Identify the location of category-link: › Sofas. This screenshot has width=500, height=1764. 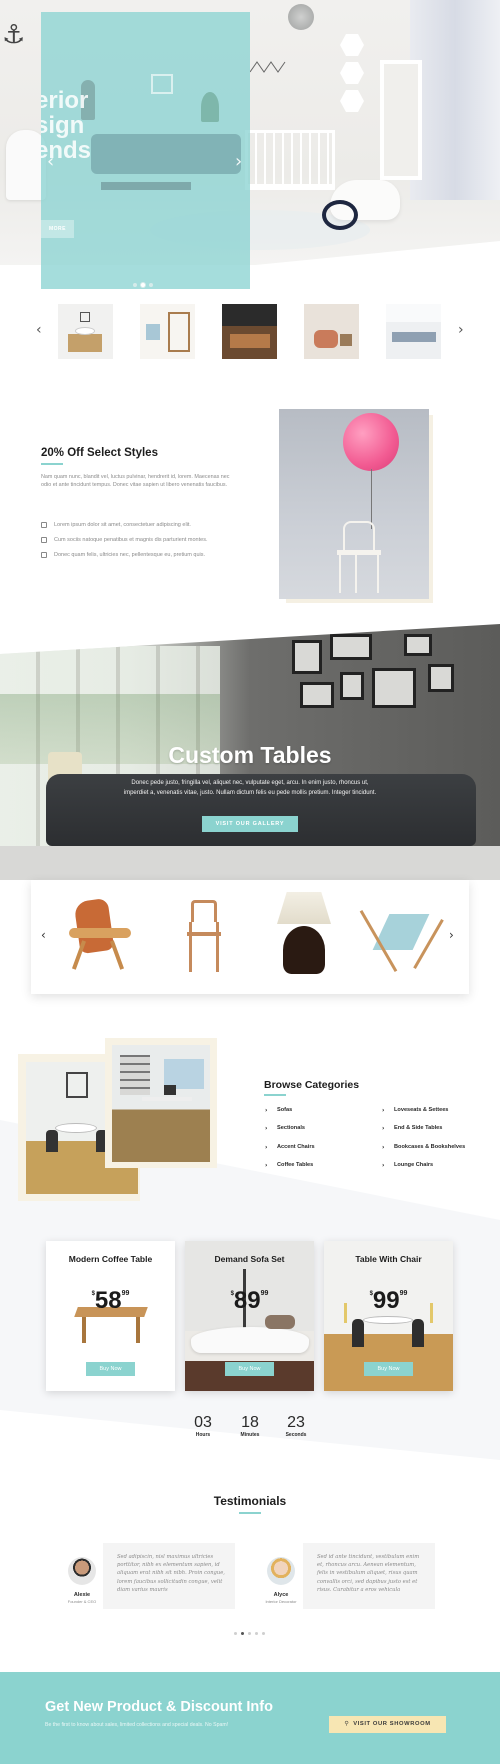
(279, 1110).